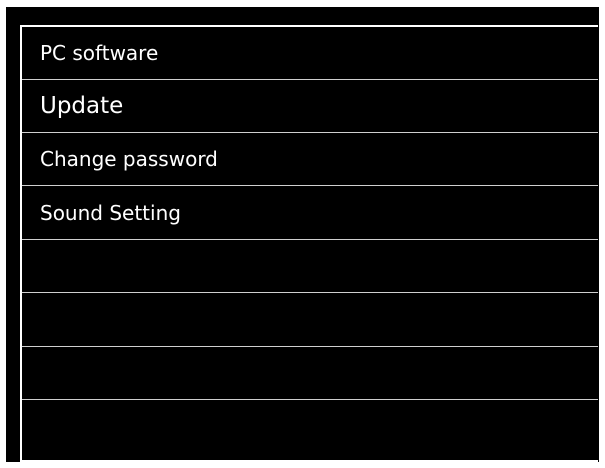  Describe the element at coordinates (310, 213) in the screenshot. I see `menu-item-sound-setting: Sound Setting` at that location.